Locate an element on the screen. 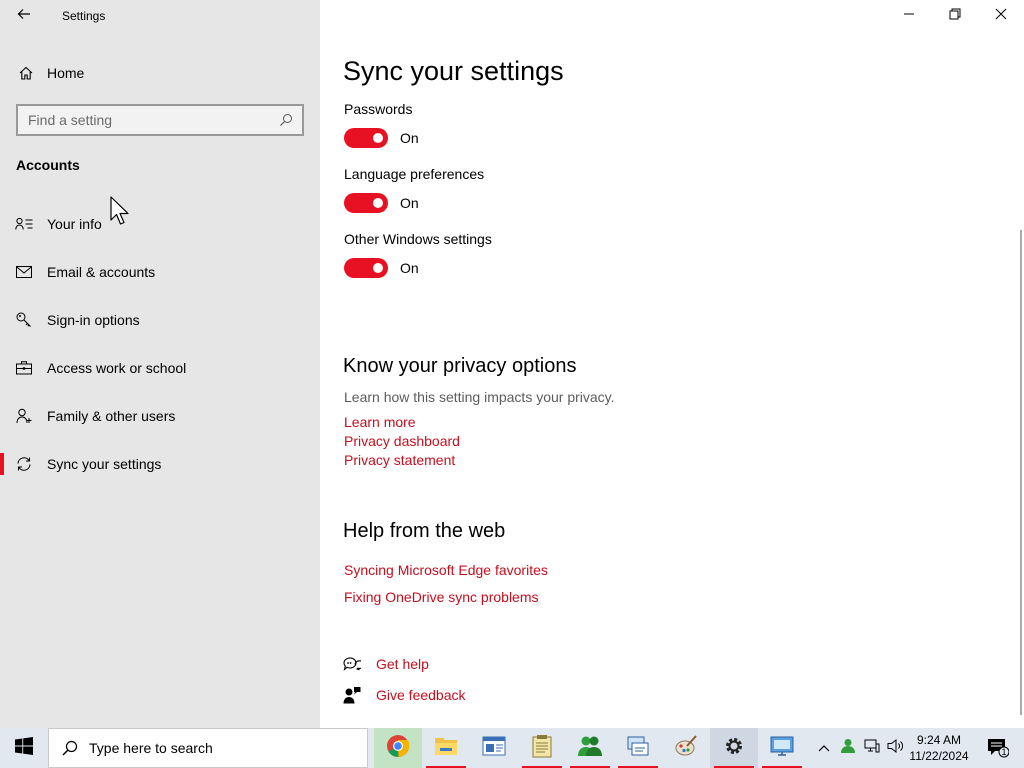 This screenshot has width=1024, height=768. nav-home: Home is located at coordinates (160, 73).